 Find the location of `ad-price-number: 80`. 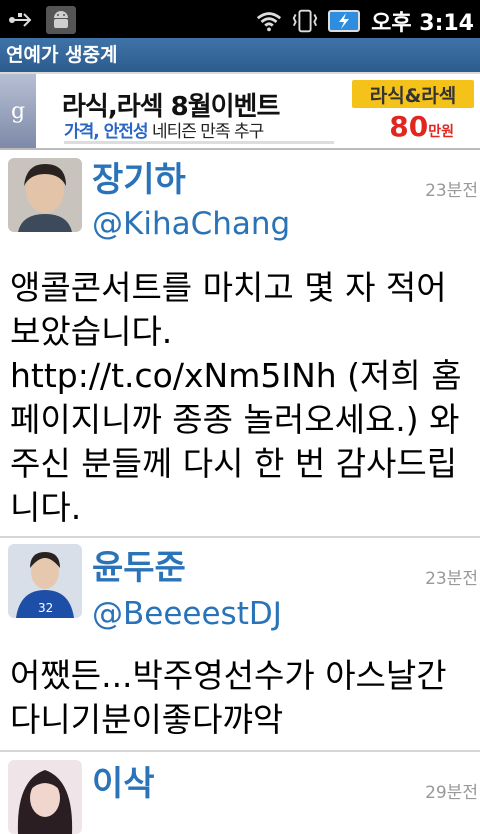

ad-price-number: 80 is located at coordinates (409, 126).